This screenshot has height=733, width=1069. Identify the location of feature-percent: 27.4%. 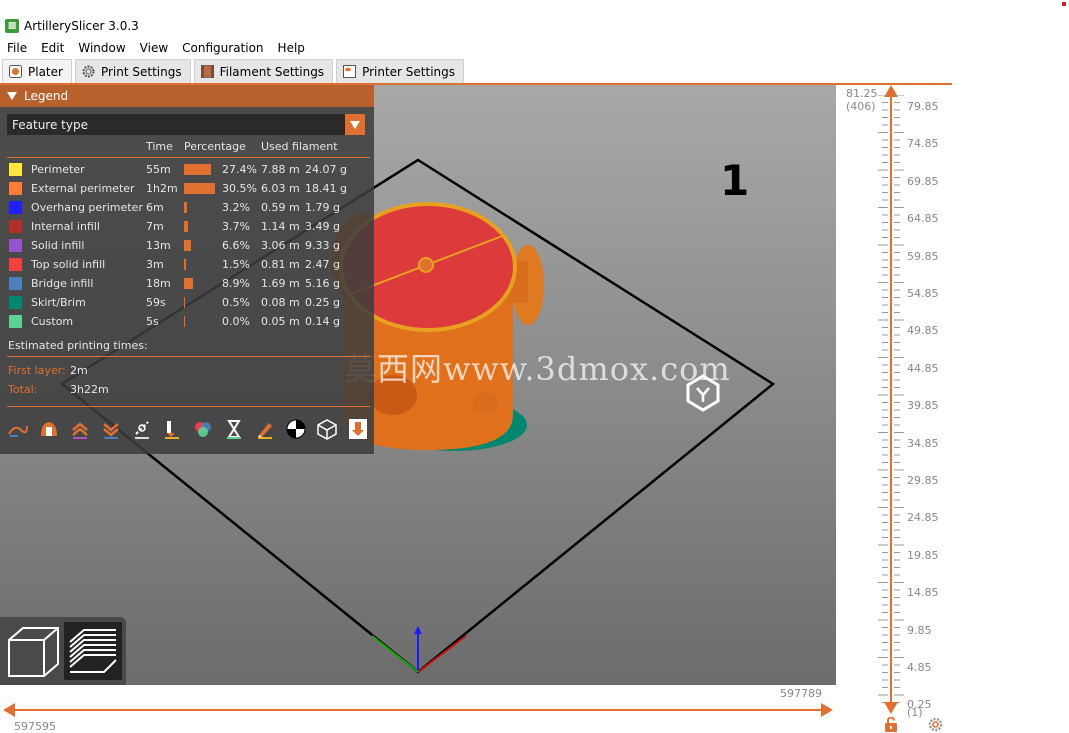
(239, 169).